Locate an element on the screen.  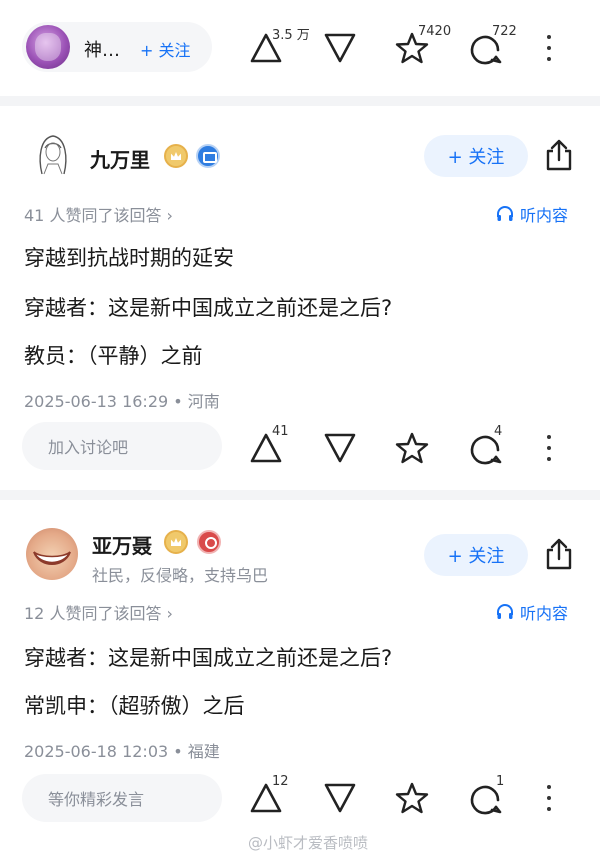
weibo-watermark: @小虾才爱香喷喷 is located at coordinates (308, 842).